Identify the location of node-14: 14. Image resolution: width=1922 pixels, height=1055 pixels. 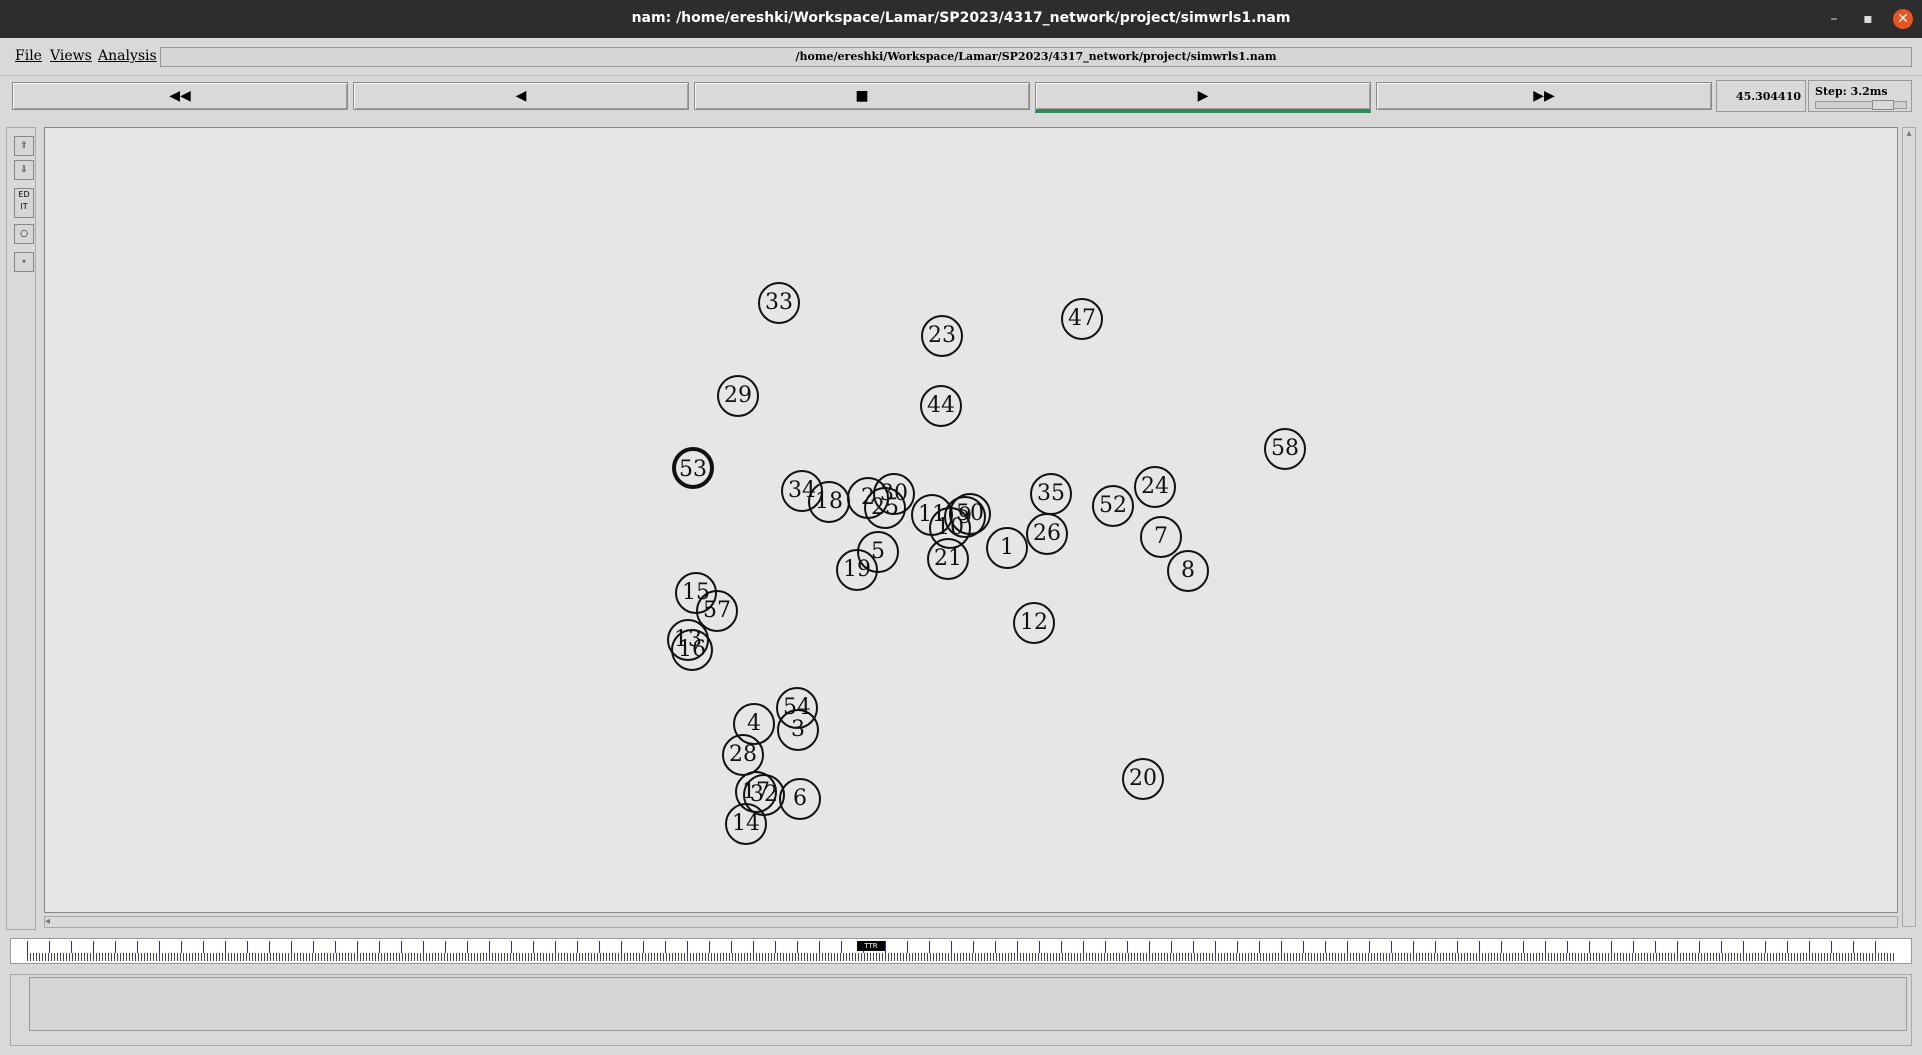
(746, 824).